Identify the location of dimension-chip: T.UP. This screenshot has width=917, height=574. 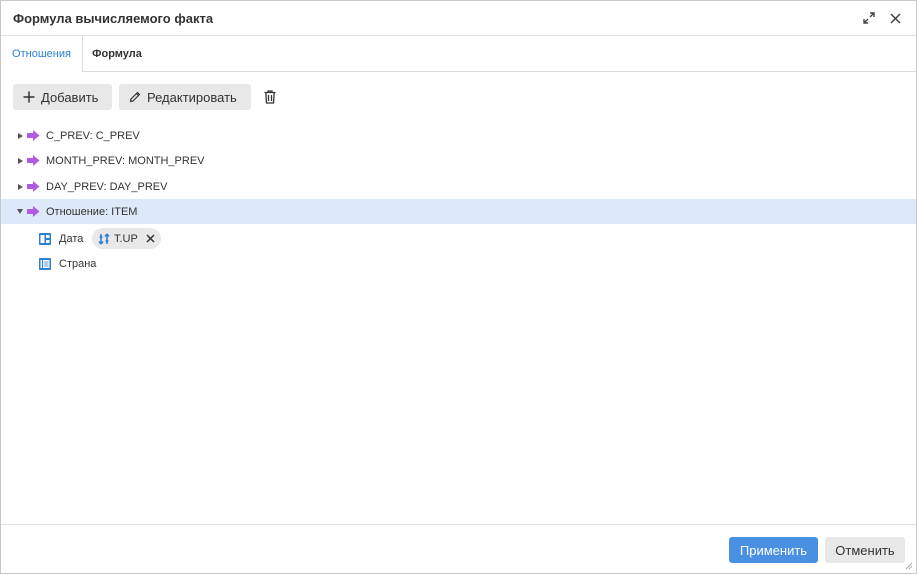
(126, 238).